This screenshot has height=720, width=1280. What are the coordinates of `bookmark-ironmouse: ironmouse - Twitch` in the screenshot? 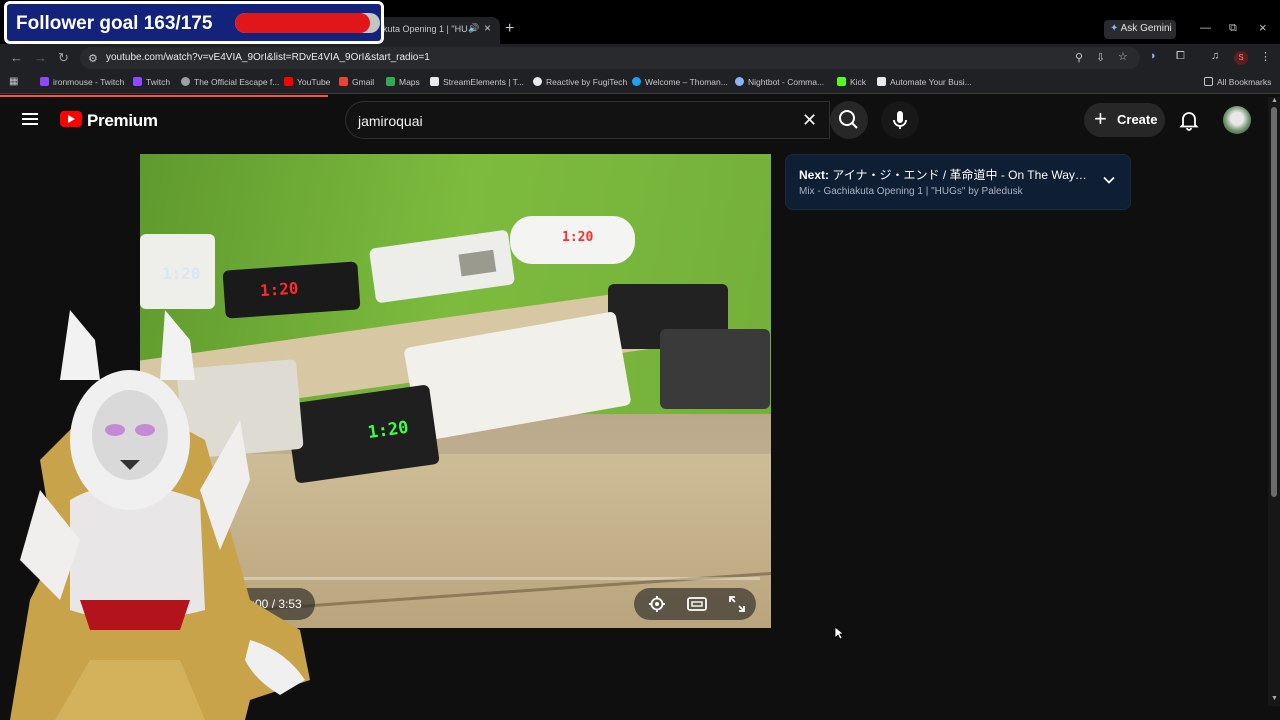 It's located at (82, 82).